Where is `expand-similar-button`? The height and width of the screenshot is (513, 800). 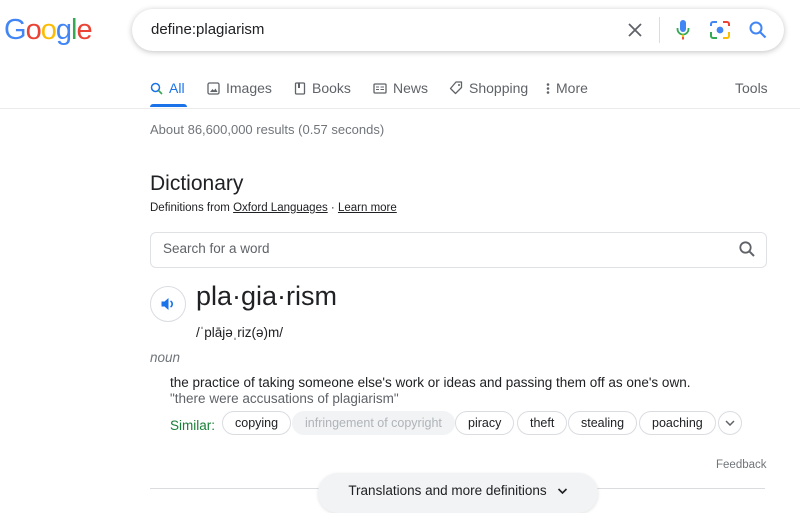
expand-similar-button is located at coordinates (730, 423).